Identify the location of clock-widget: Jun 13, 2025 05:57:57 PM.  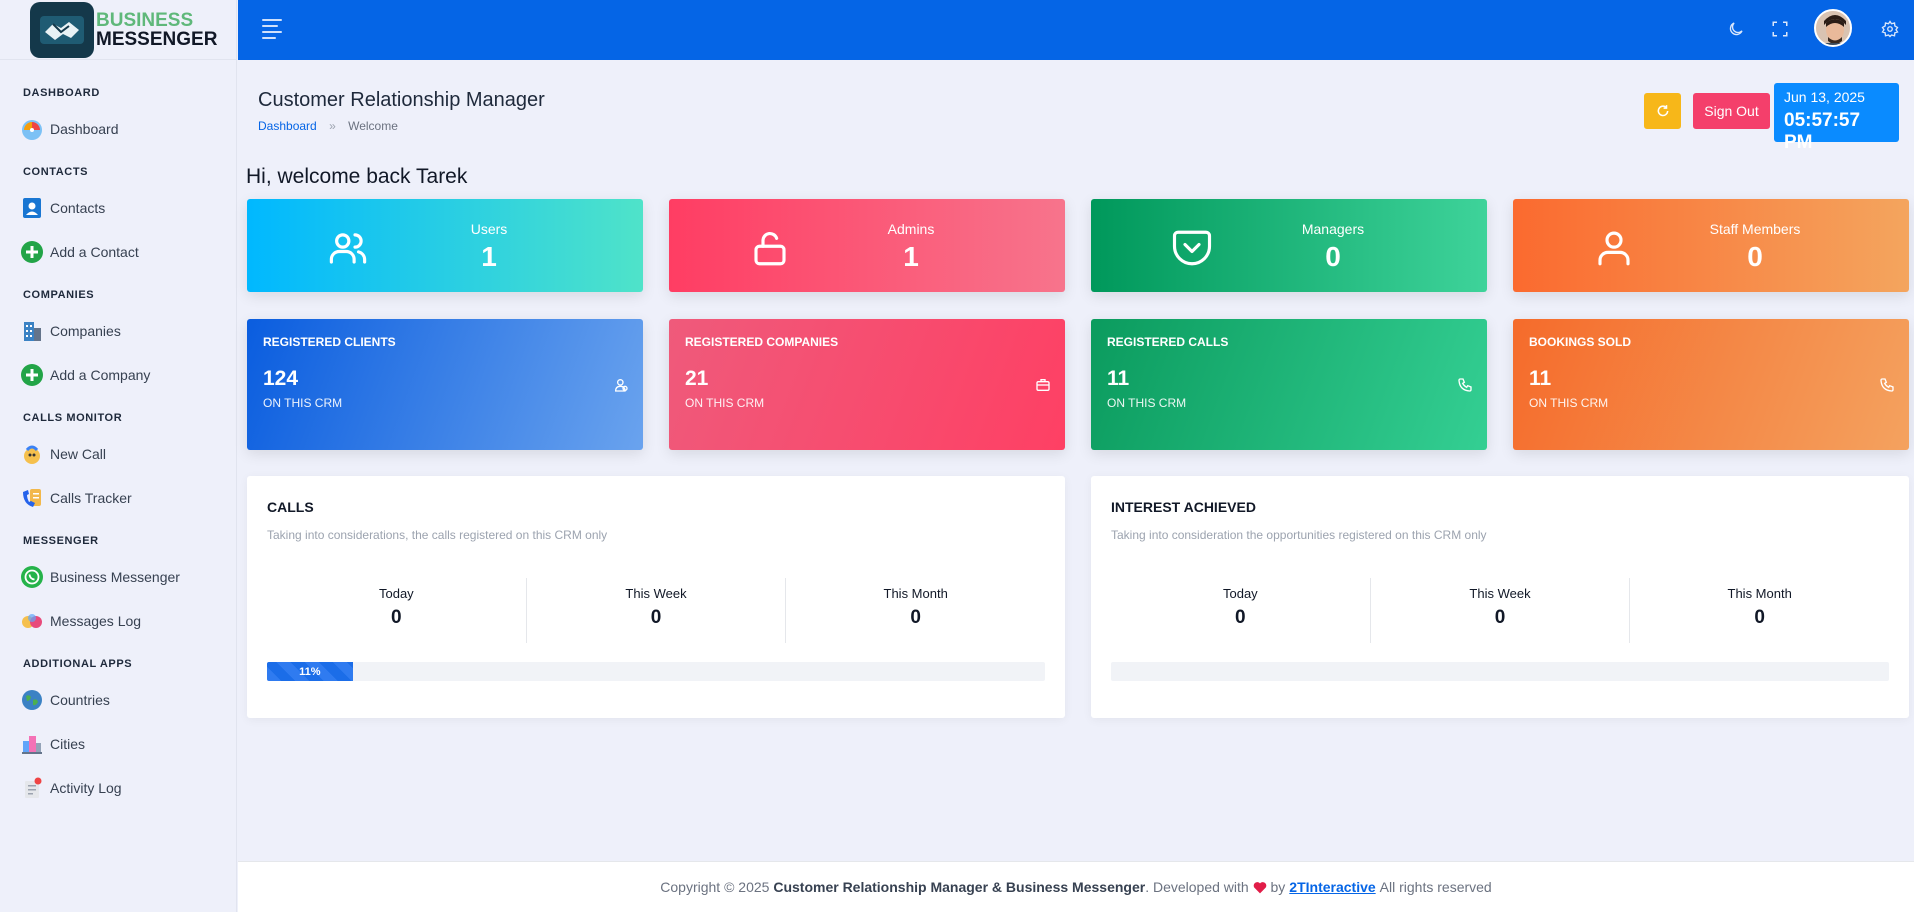
(1836, 118).